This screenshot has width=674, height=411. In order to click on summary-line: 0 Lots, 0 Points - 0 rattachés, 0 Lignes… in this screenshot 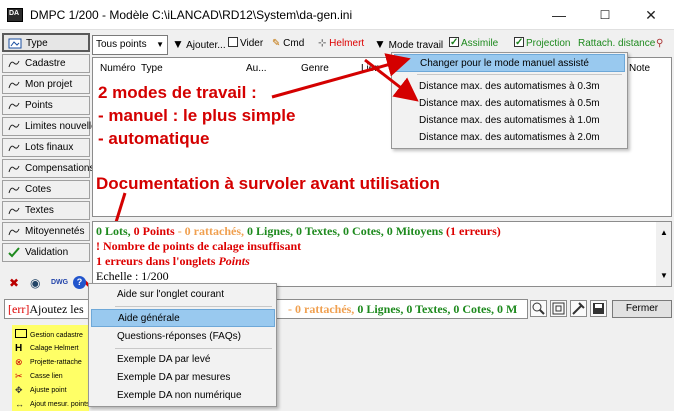, I will do `click(298, 231)`.